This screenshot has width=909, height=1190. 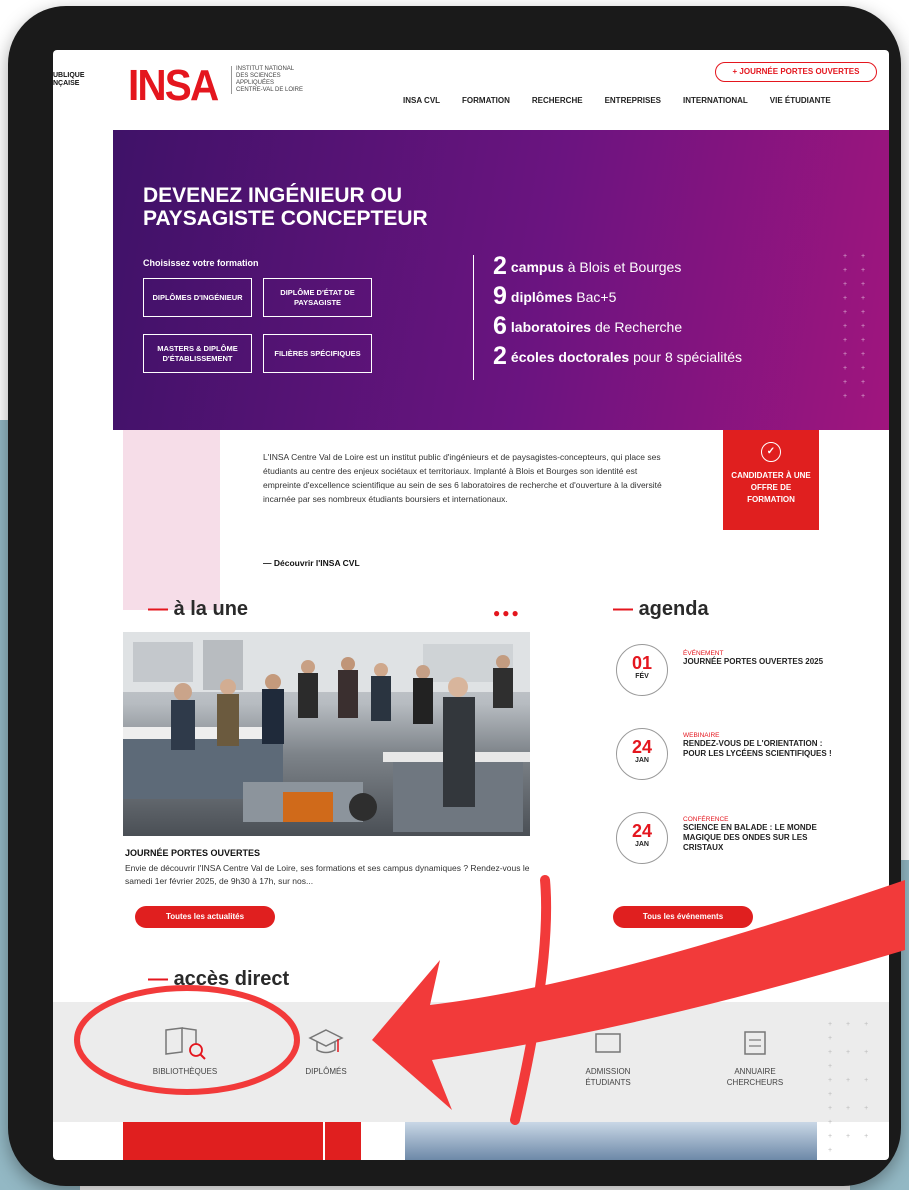 What do you see at coordinates (706, 819) in the screenshot?
I see `event-kind: CONFÉRENCE` at bounding box center [706, 819].